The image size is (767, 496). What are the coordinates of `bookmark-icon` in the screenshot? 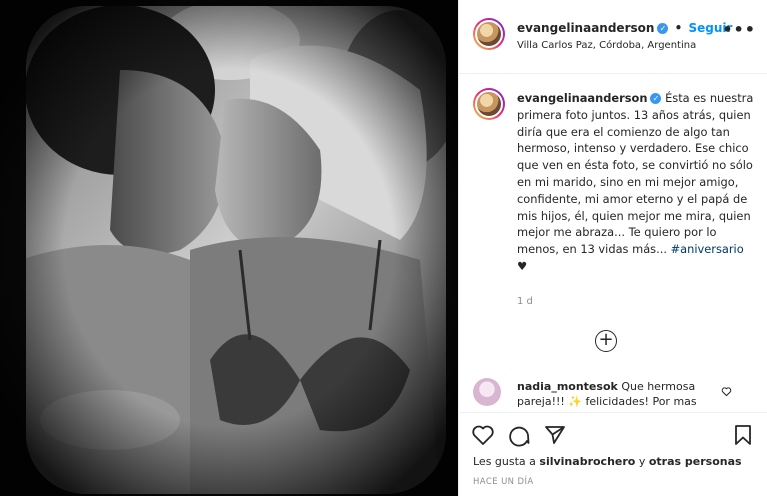 It's located at (743, 435).